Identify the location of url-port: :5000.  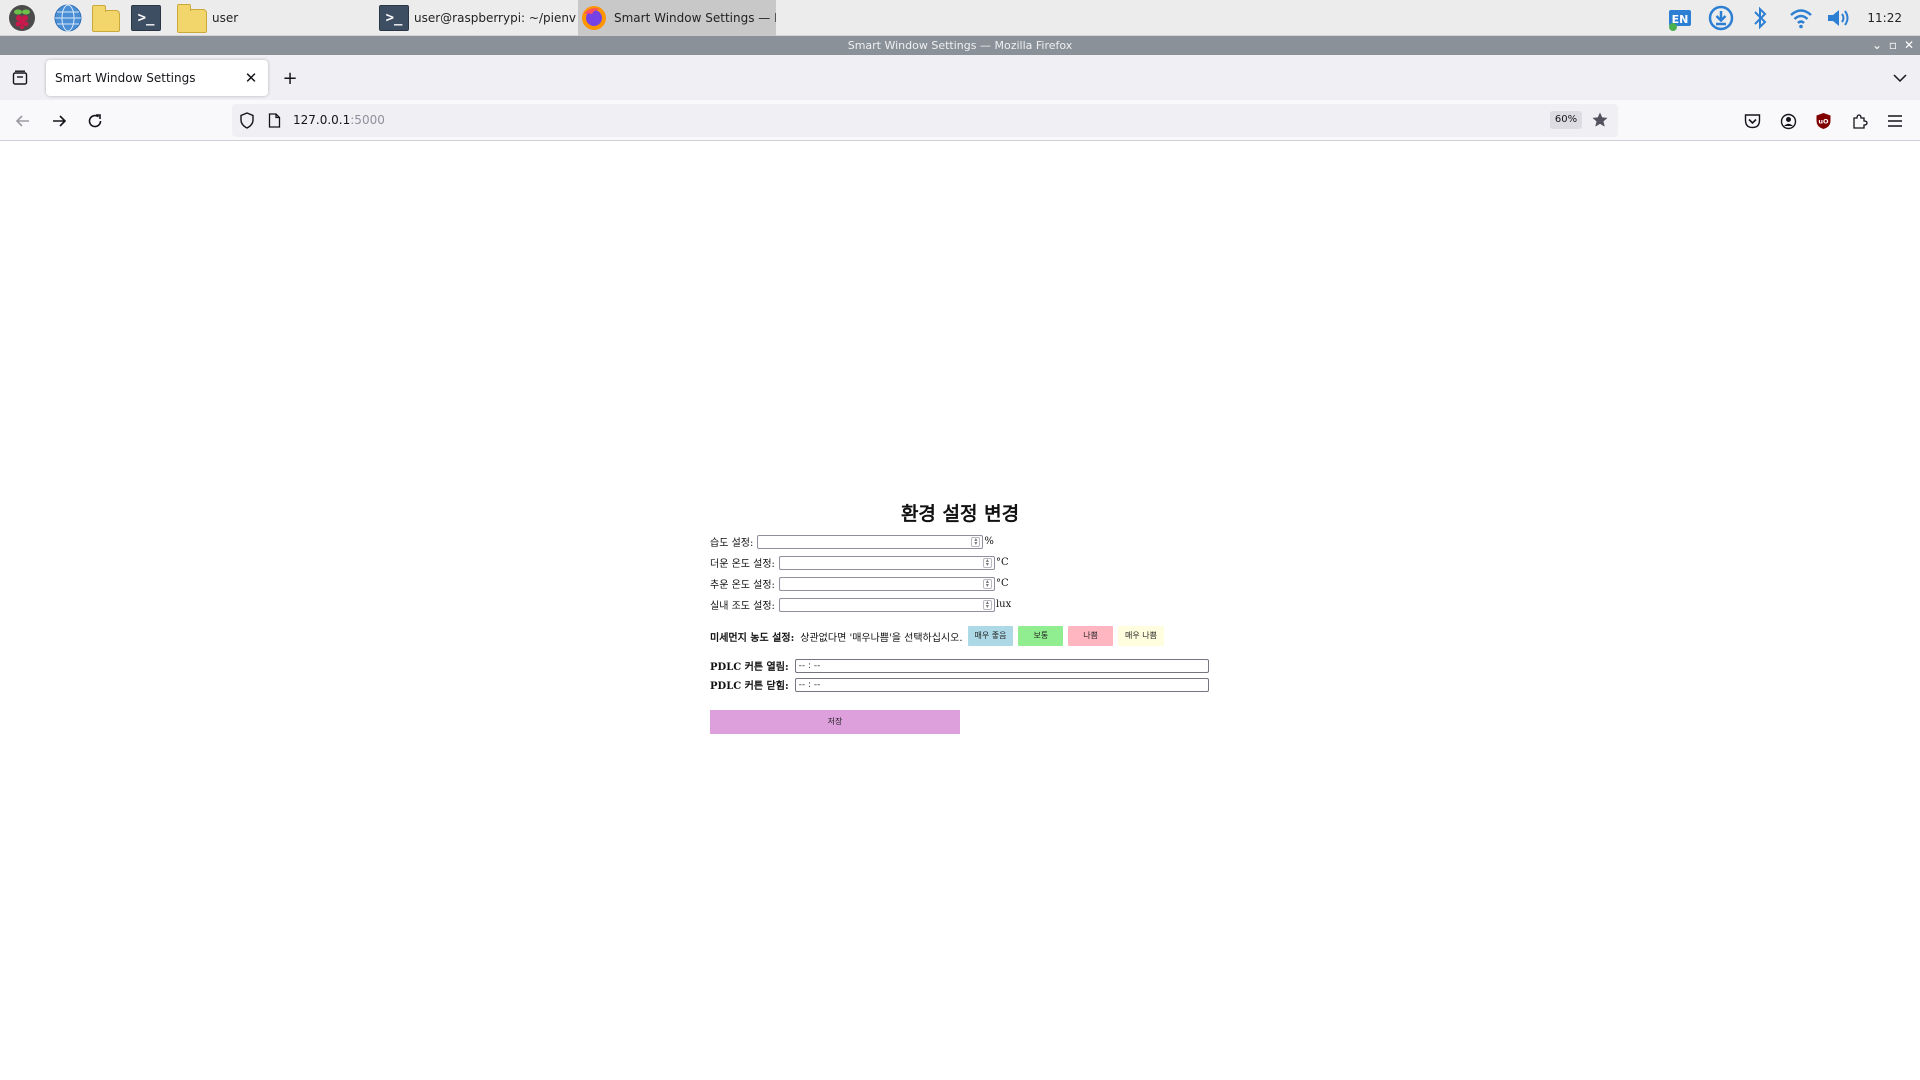
(367, 120).